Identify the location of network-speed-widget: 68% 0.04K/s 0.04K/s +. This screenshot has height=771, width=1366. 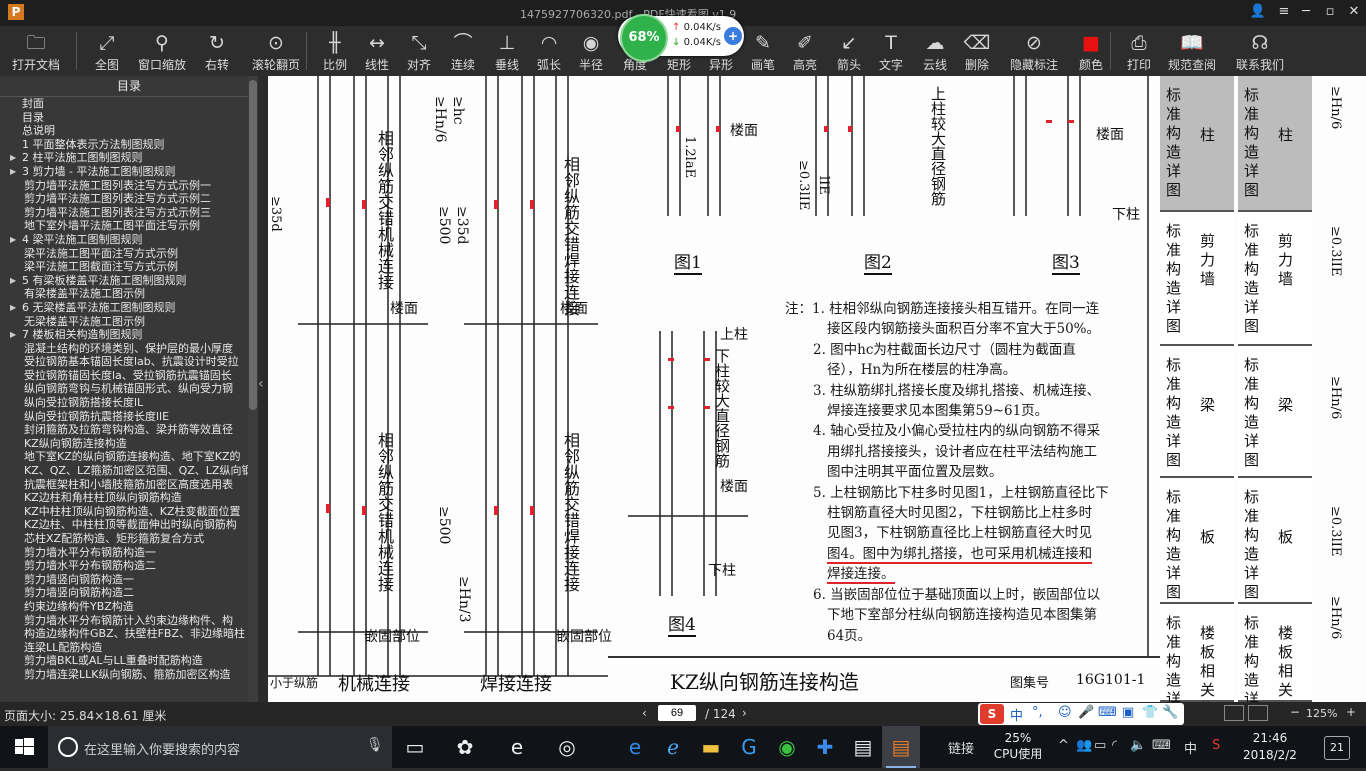
(681, 38).